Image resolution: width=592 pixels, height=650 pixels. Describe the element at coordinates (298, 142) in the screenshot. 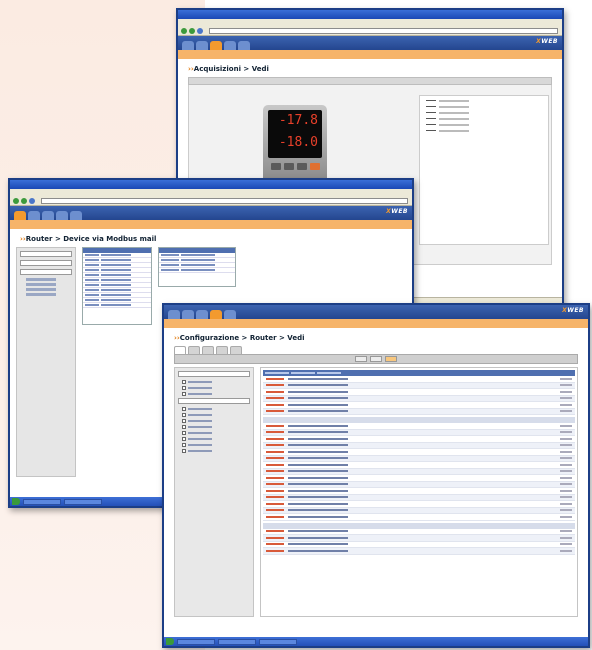

I see `device-readout-bottom: -18.0` at that location.